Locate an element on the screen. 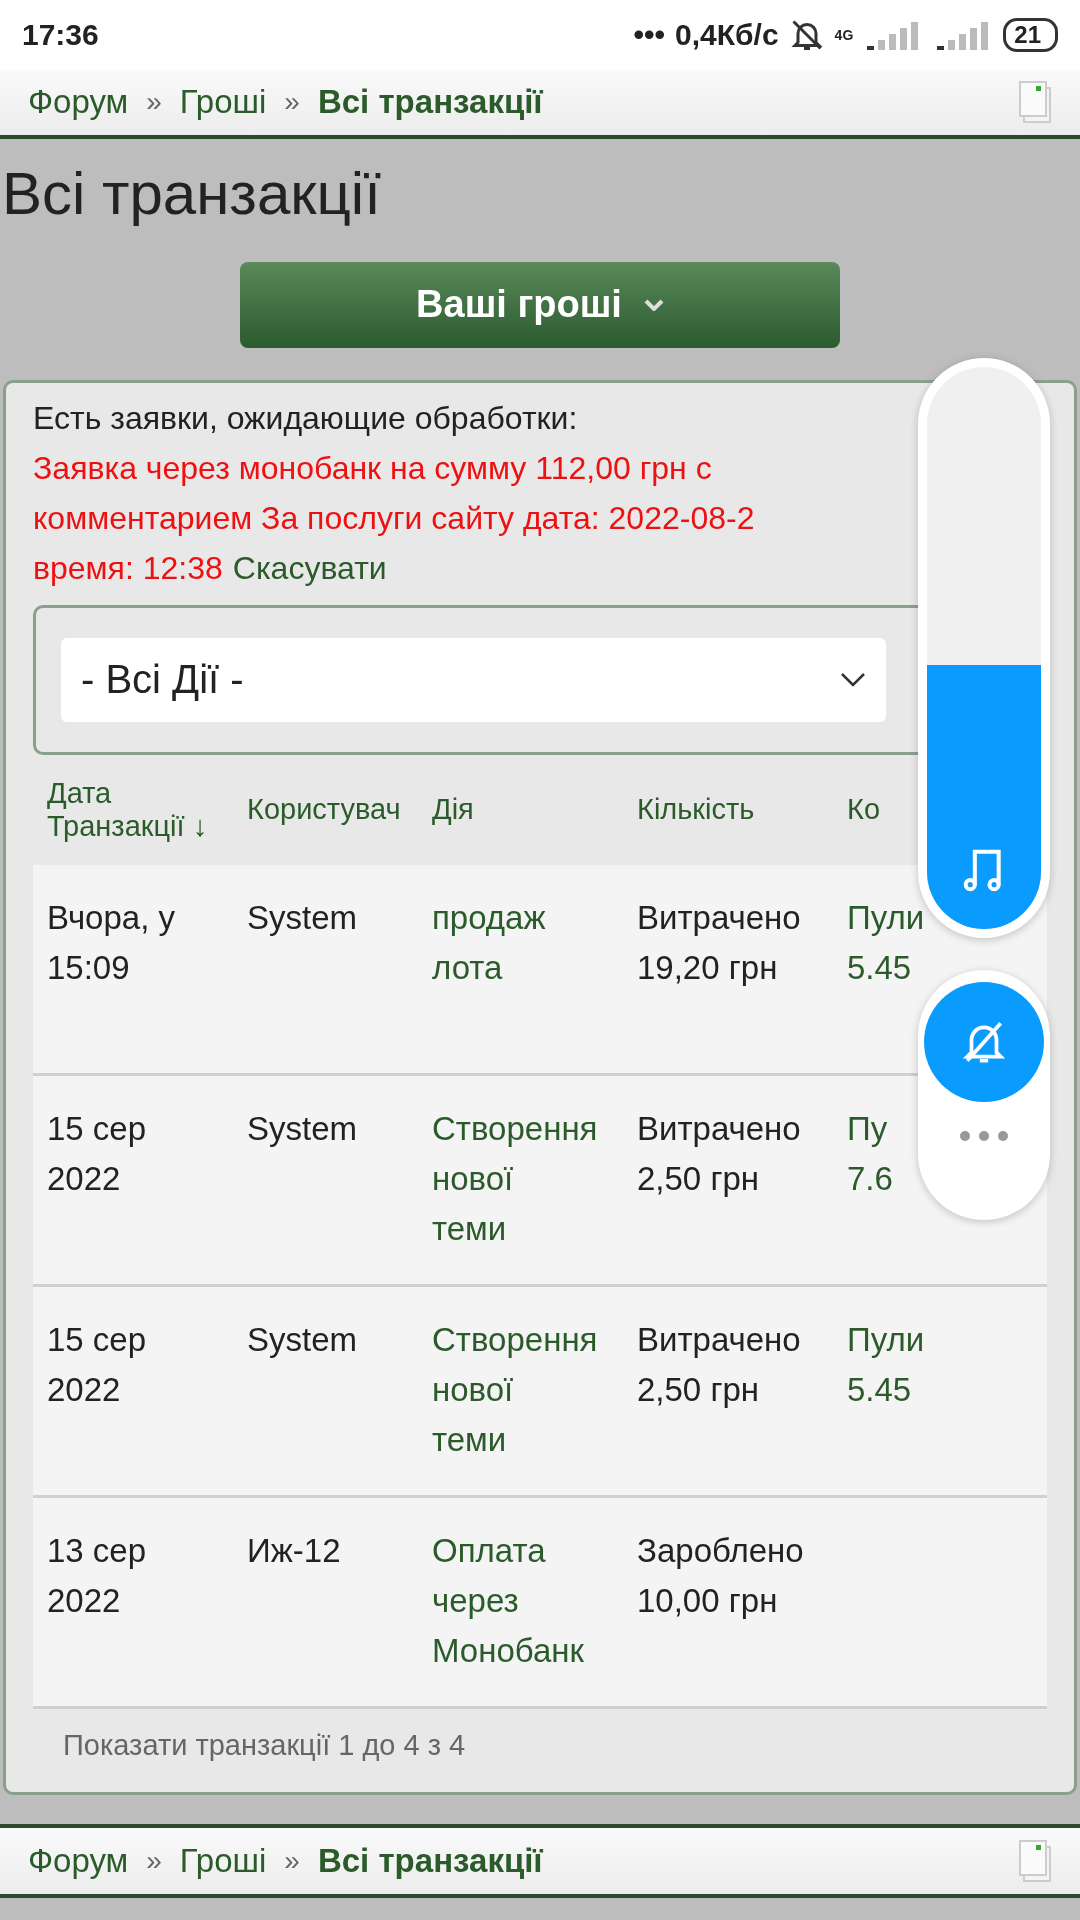 This screenshot has width=1080, height=1920. column-header: Користувач is located at coordinates (317, 810).